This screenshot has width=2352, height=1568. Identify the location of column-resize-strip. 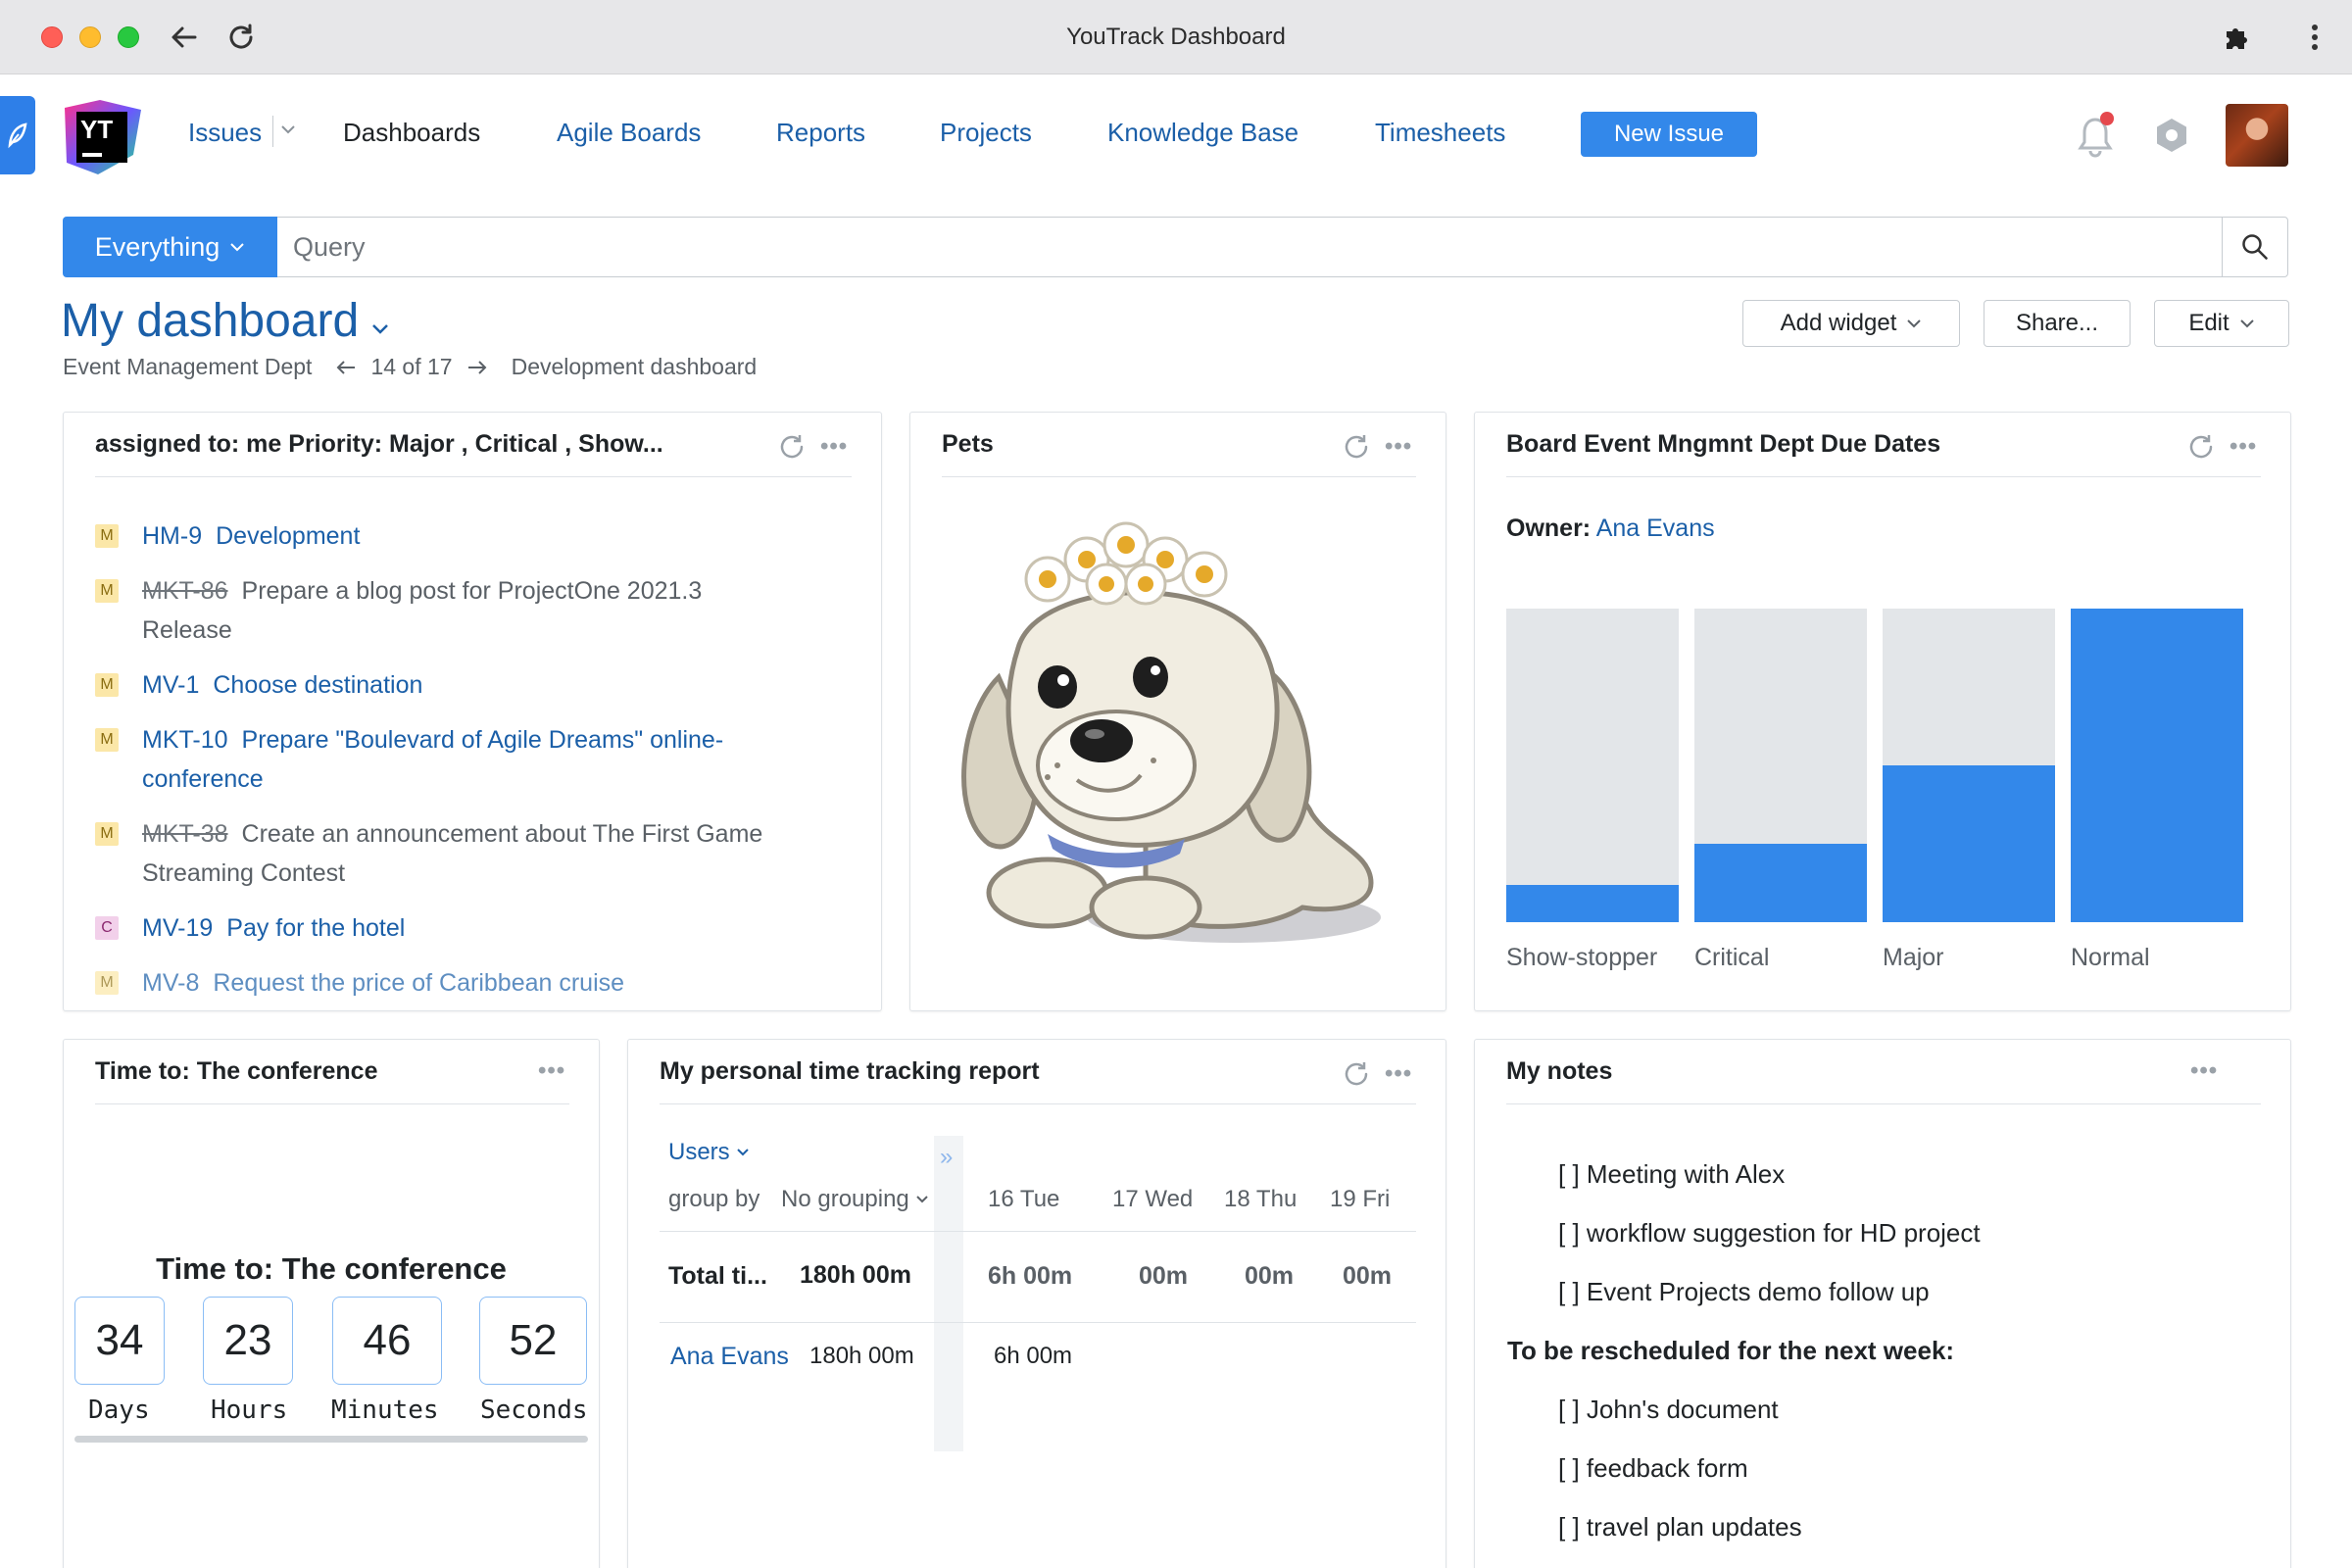
(948, 1293).